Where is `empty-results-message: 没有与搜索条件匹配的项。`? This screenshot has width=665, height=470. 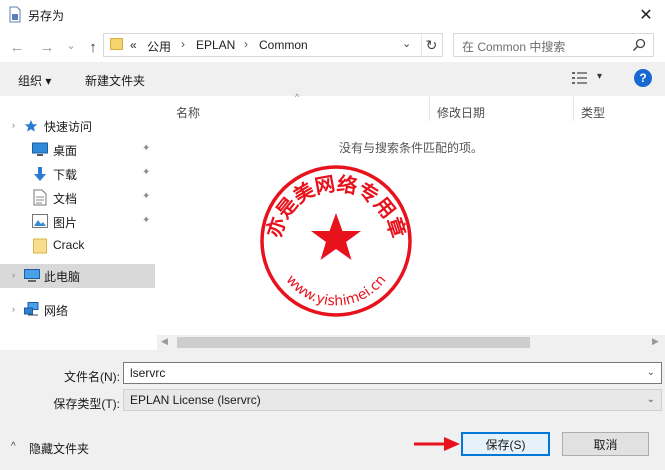 empty-results-message: 没有与搜索条件匹配的项。 is located at coordinates (410, 148).